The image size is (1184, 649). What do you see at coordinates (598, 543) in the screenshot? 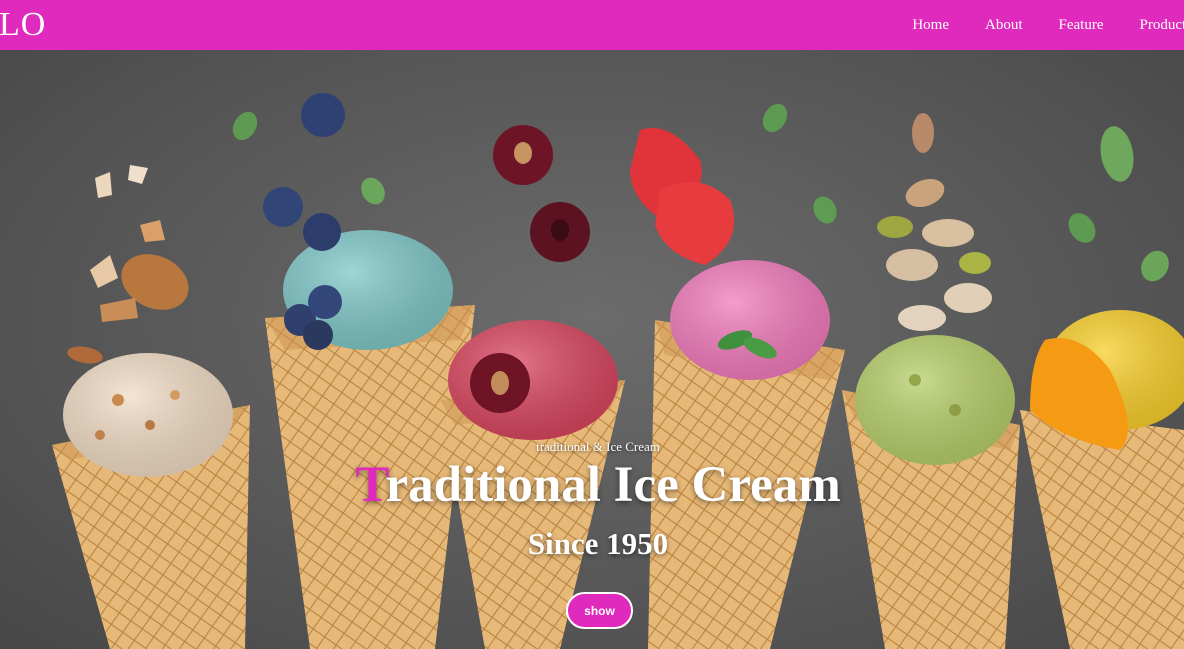
I see `hero-subheadline: Since 1950` at bounding box center [598, 543].